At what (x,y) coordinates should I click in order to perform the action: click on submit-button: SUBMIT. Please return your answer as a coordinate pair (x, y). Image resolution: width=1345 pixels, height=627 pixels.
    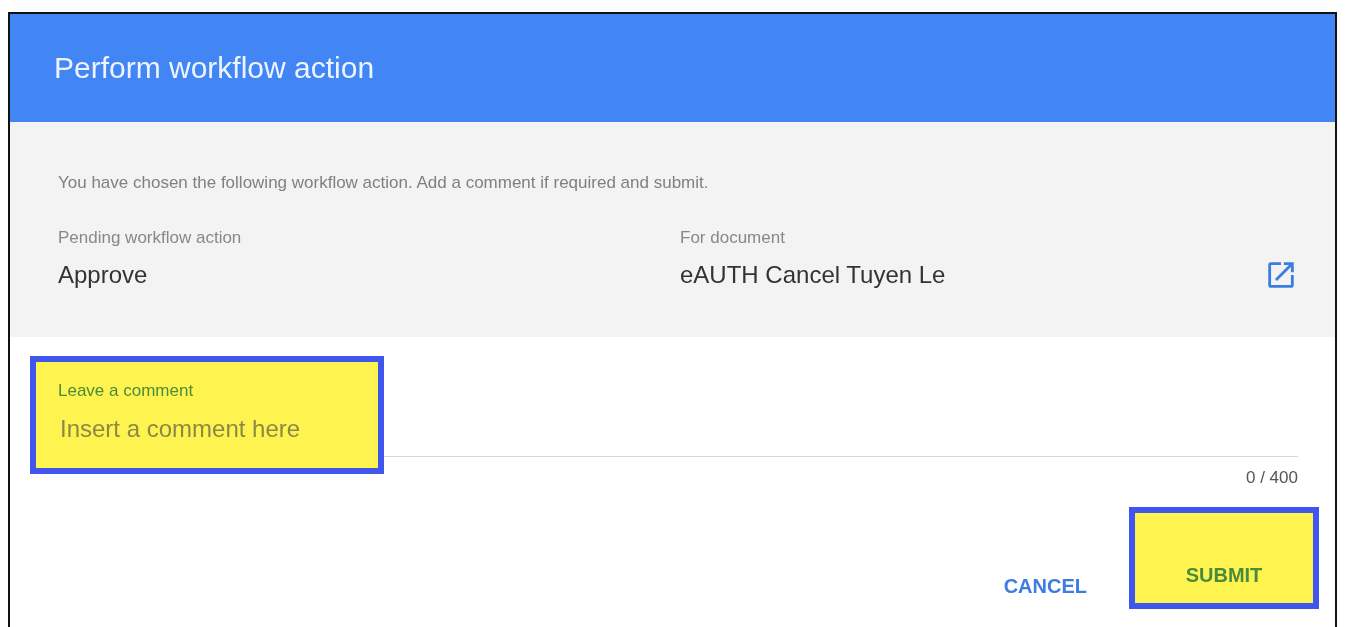
    Looking at the image, I should click on (1224, 558).